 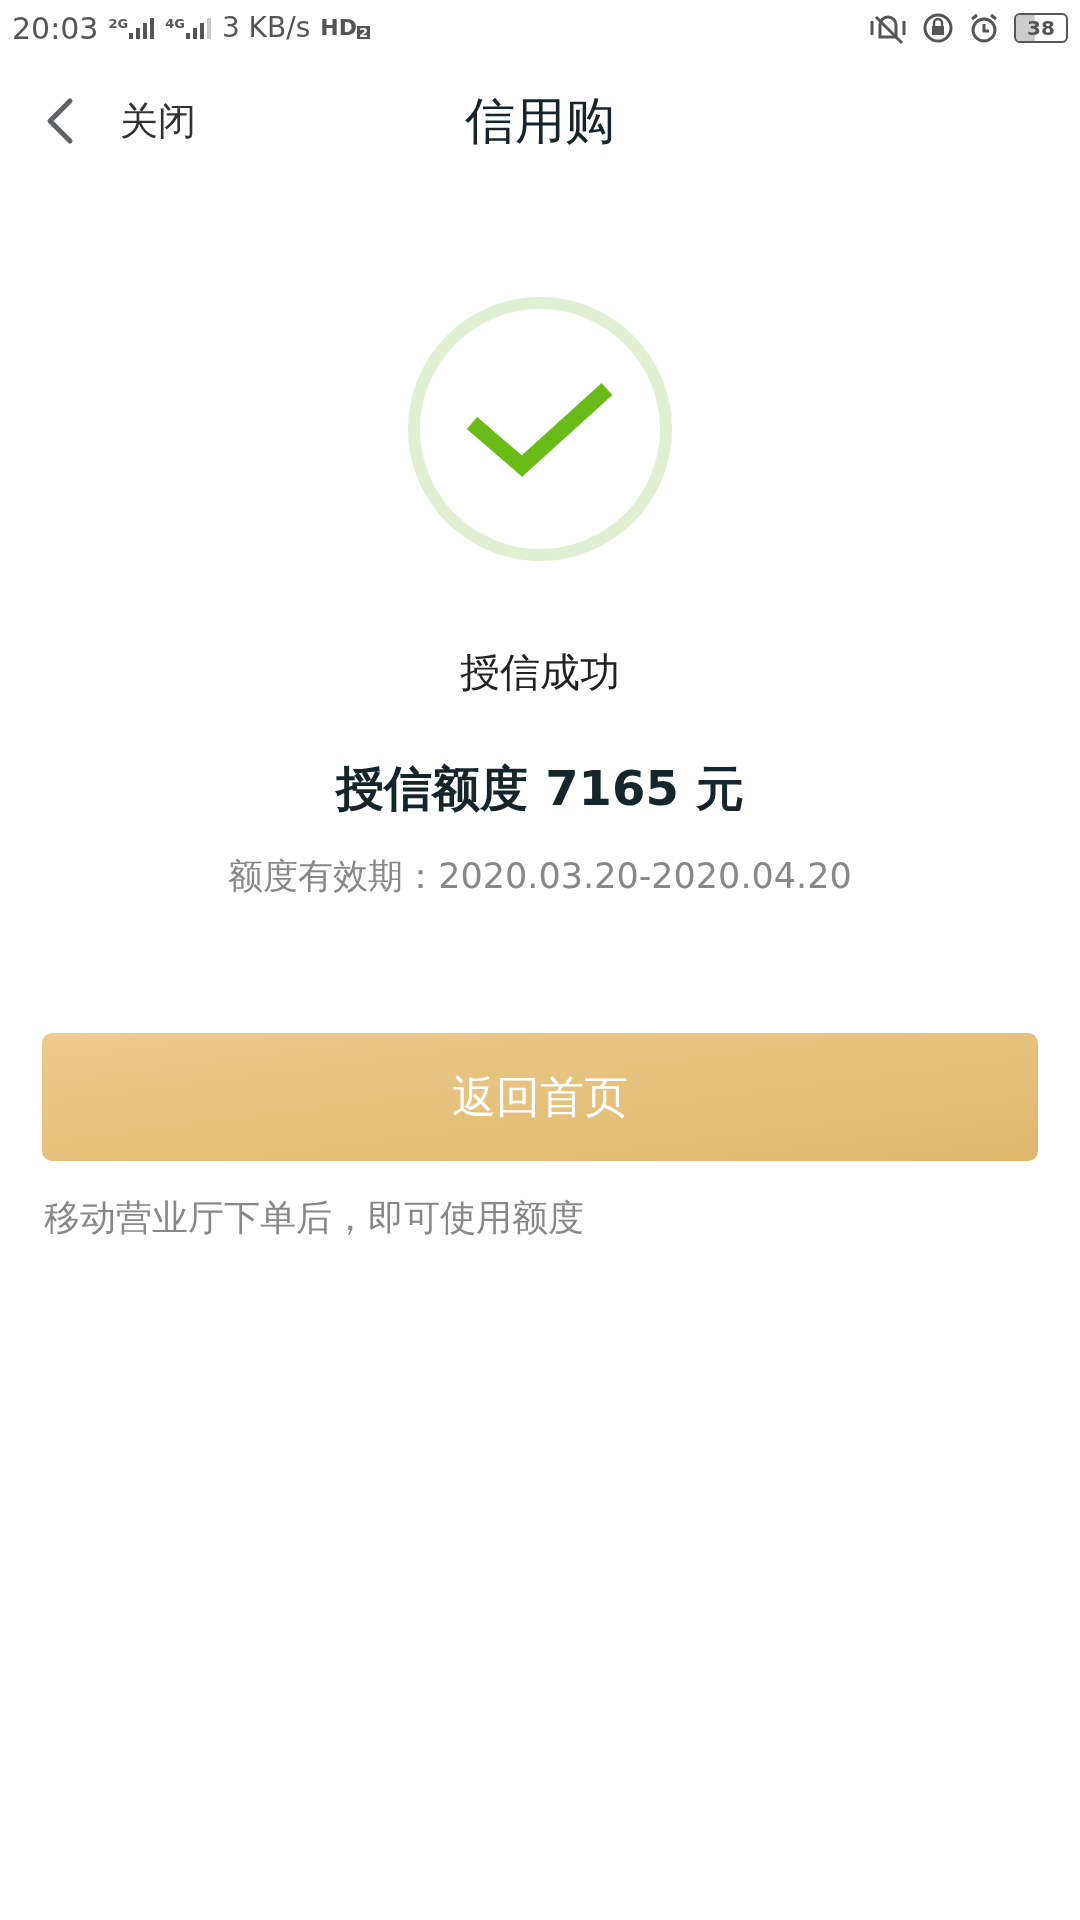 I want to click on rotation-lock-icon, so click(x=938, y=28).